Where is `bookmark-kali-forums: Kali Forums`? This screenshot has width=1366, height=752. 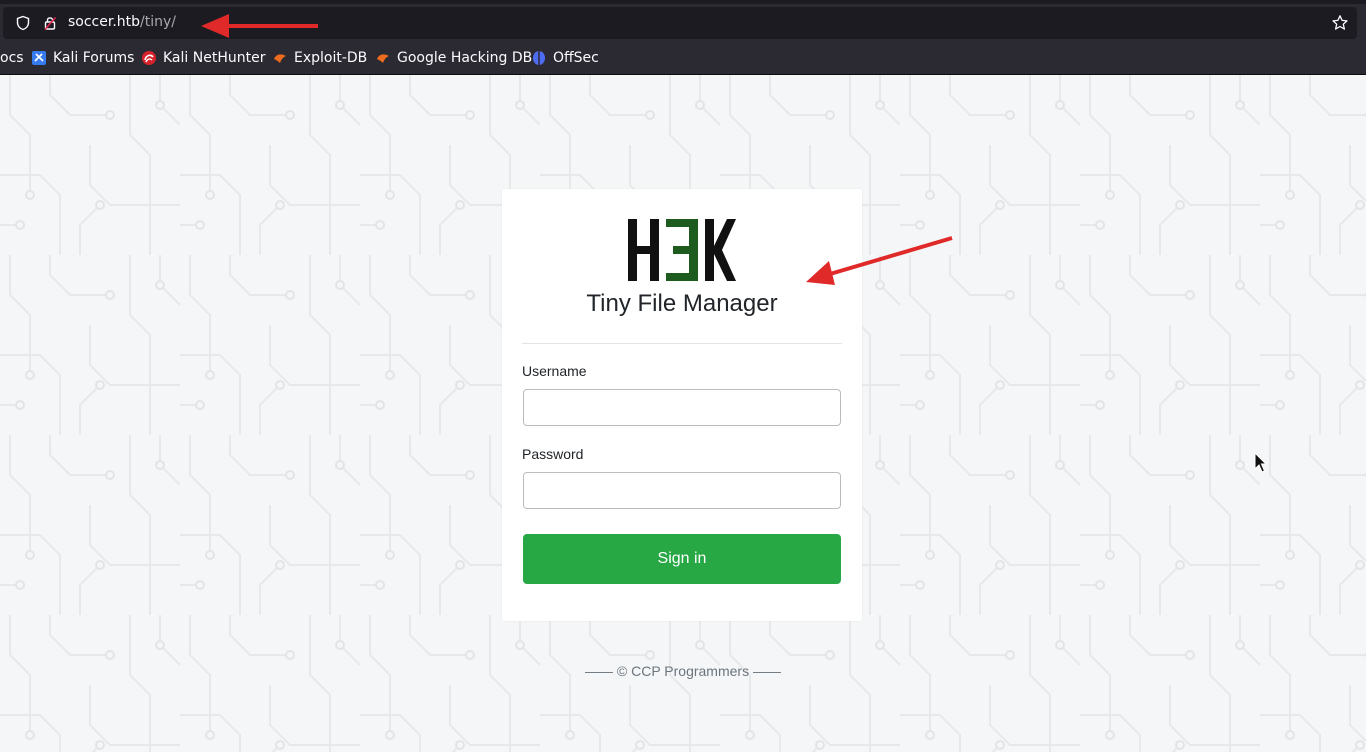 bookmark-kali-forums: Kali Forums is located at coordinates (82, 58).